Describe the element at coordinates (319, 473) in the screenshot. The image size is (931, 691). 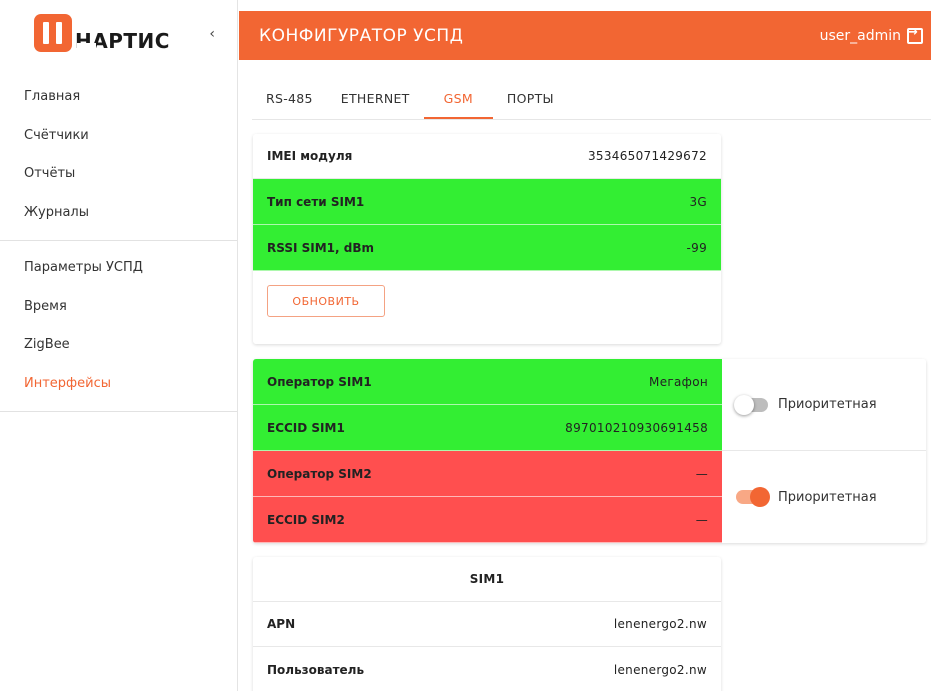
I see `sim2-operator-label: Оператор SIM2` at that location.